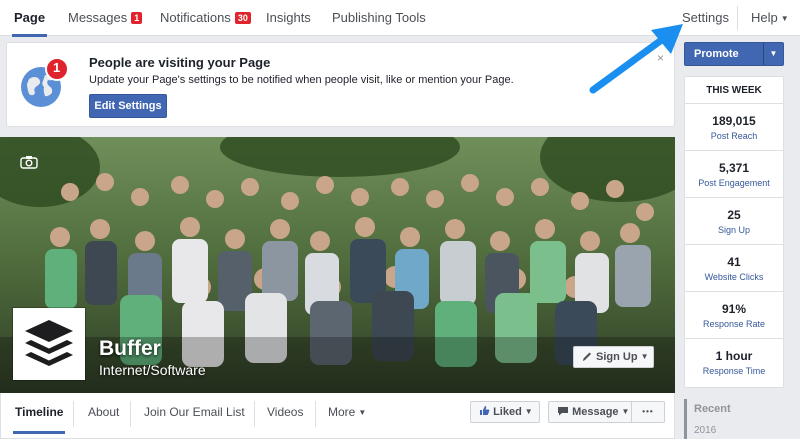 Image resolution: width=800 pixels, height=439 pixels. What do you see at coordinates (194, 412) in the screenshot?
I see `nav-join-email-list: Join Our Email List` at bounding box center [194, 412].